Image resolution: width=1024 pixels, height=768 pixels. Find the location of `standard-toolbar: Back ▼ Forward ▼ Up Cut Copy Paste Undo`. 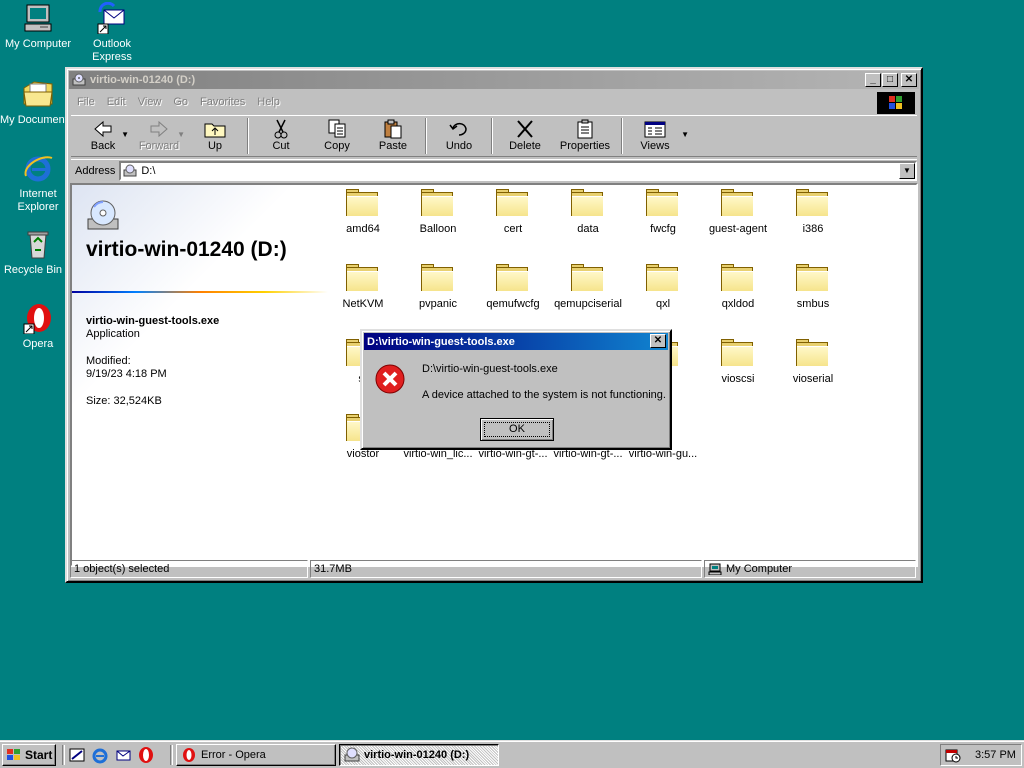

standard-toolbar: Back ▼ Forward ▼ Up Cut Copy Paste Undo is located at coordinates (494, 136).